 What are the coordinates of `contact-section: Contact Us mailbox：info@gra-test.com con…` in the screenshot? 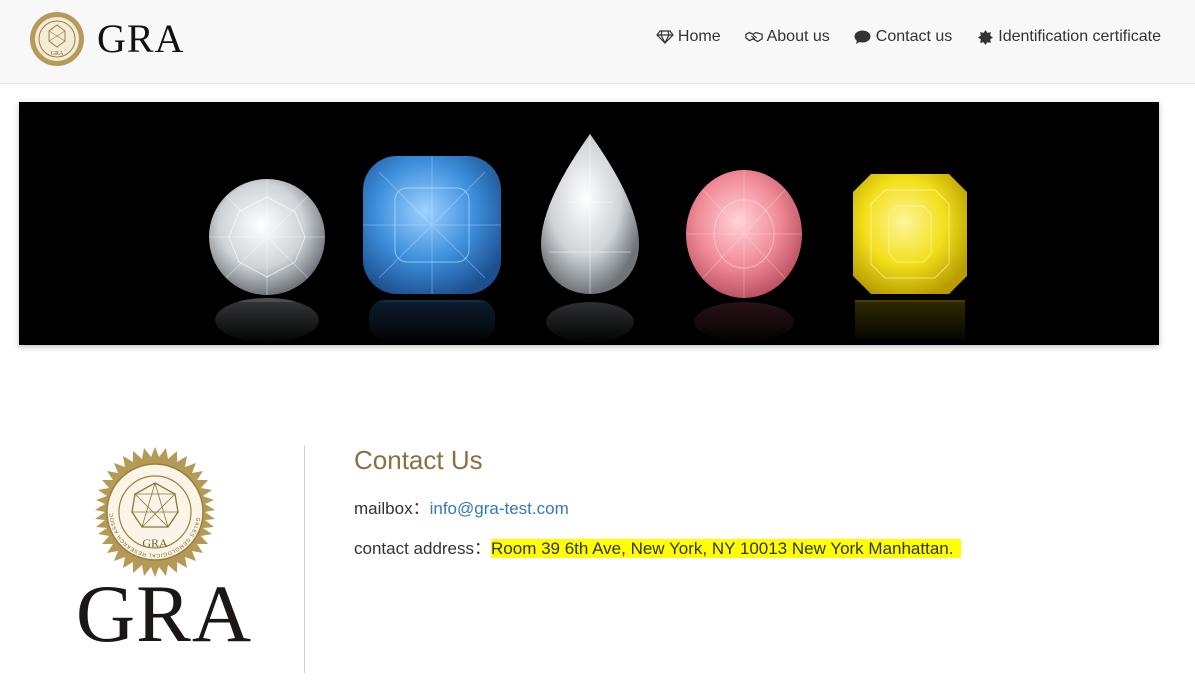 It's located at (658, 511).